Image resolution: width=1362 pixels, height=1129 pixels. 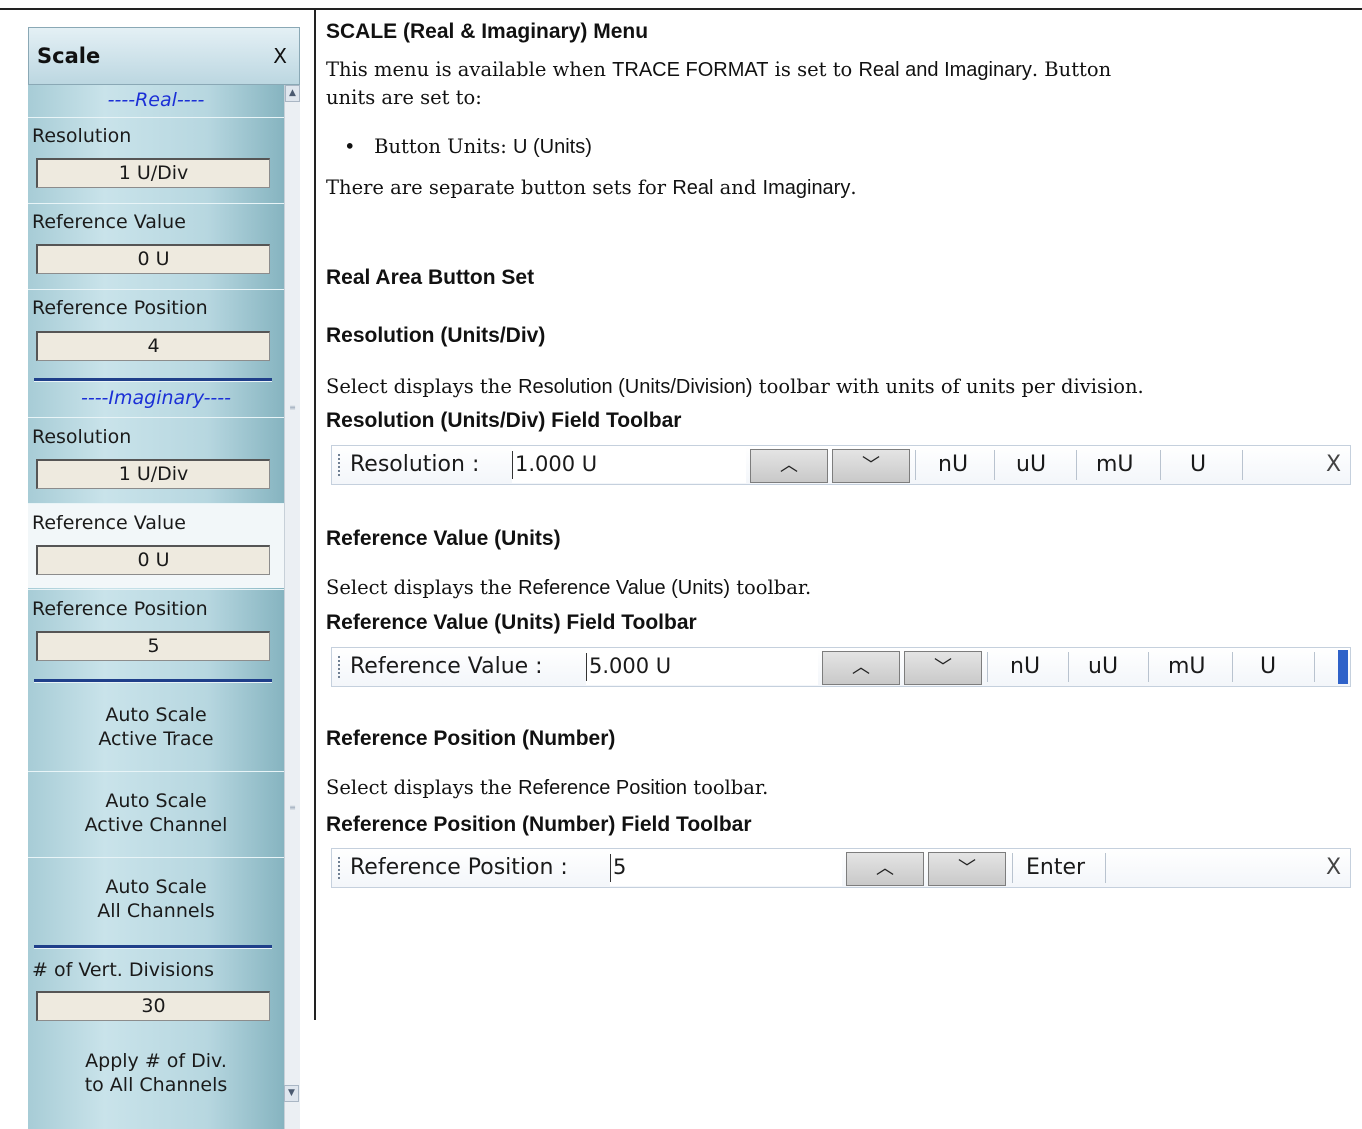 I want to click on real-resolution-label: Resolution, so click(x=82, y=136).